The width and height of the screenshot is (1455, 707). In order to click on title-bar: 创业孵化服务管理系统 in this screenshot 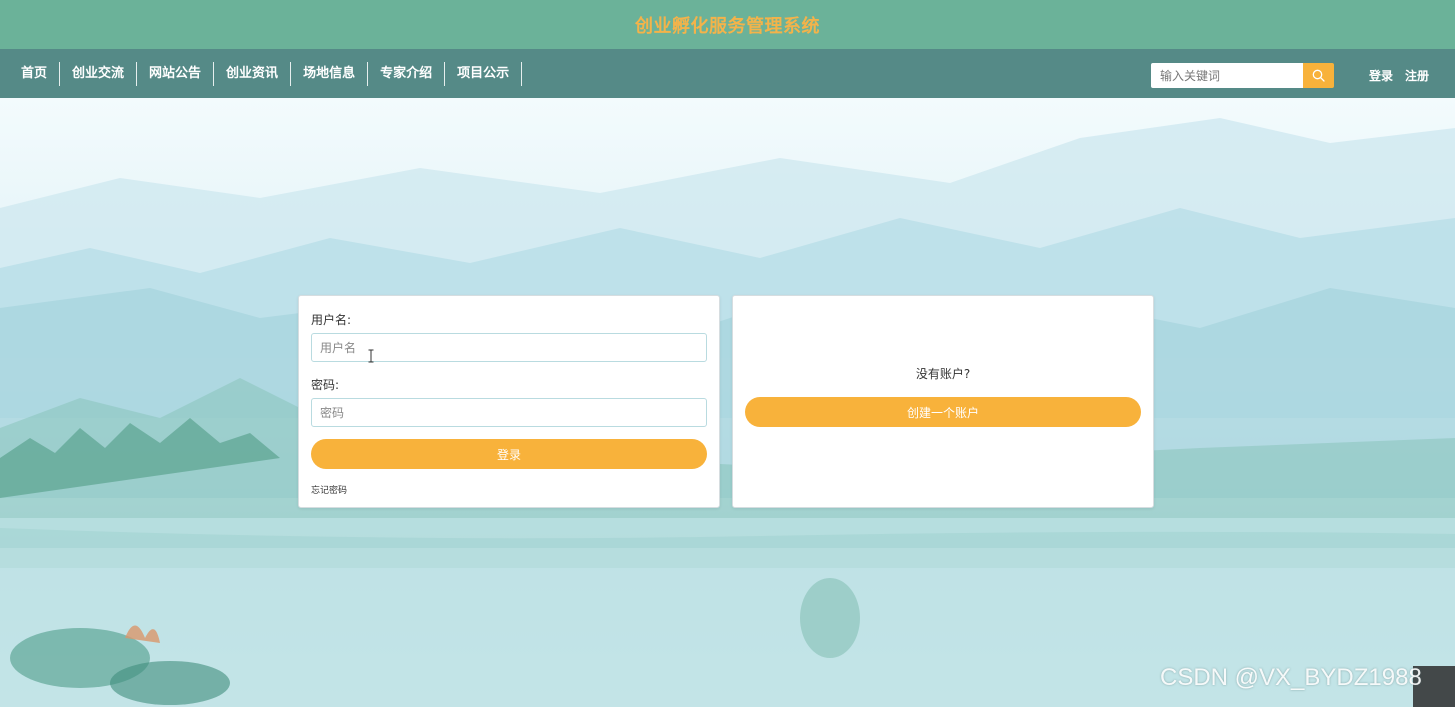, I will do `click(727, 24)`.